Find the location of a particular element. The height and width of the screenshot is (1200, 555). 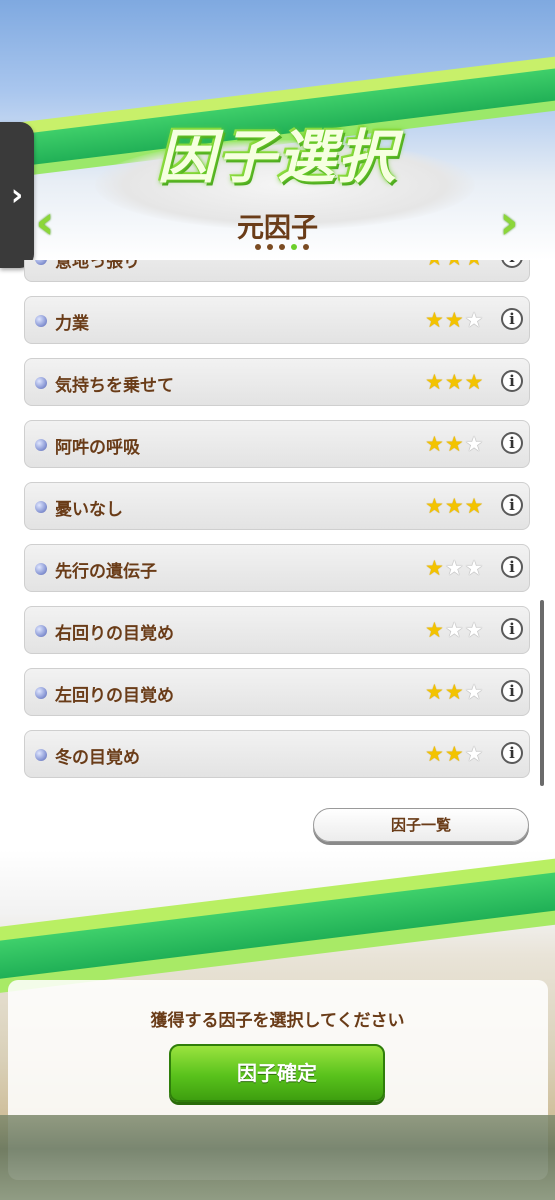

factor-label: 気持ちを乗せて is located at coordinates (114, 386).